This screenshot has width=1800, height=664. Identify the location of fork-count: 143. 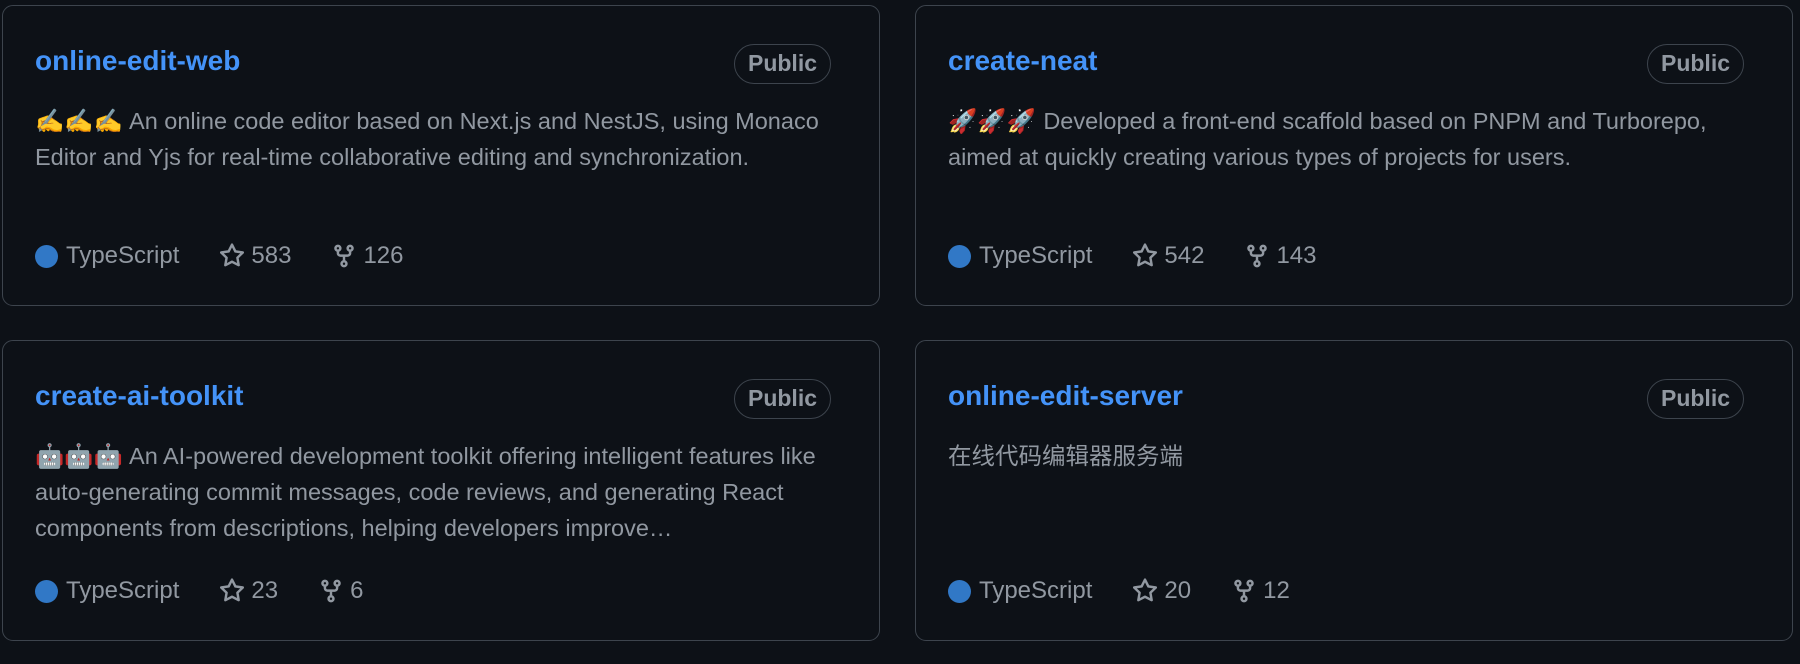
(1296, 255).